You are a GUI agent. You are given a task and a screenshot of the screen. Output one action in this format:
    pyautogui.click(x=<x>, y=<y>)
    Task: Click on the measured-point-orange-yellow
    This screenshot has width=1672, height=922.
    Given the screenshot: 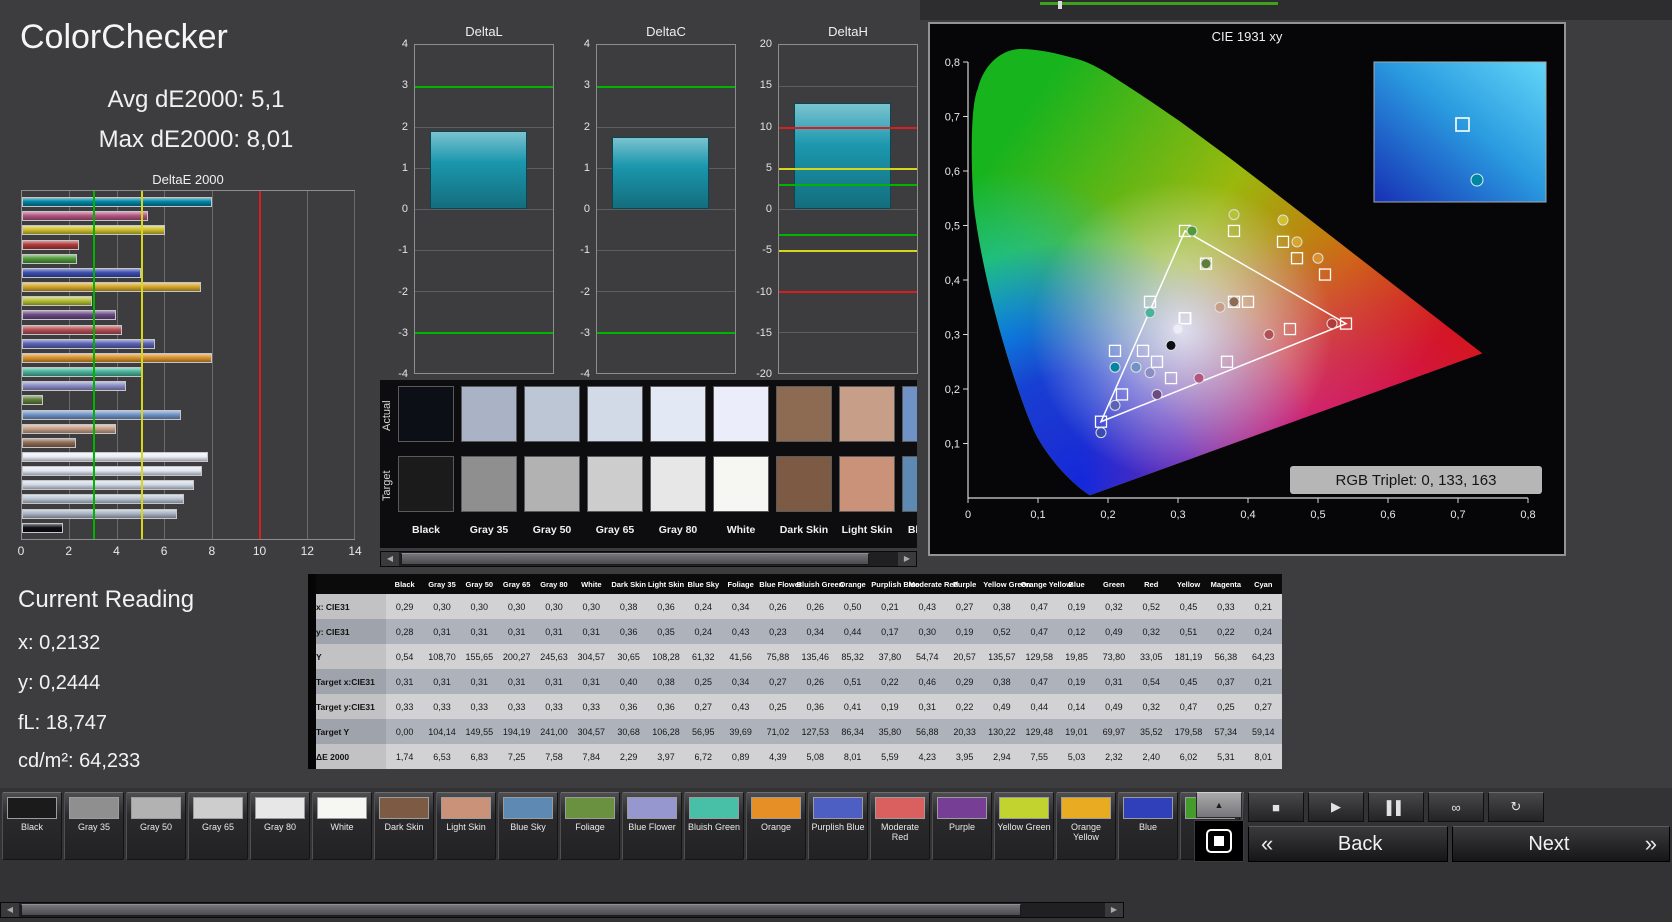 What is the action you would take?
    pyautogui.click(x=1297, y=242)
    